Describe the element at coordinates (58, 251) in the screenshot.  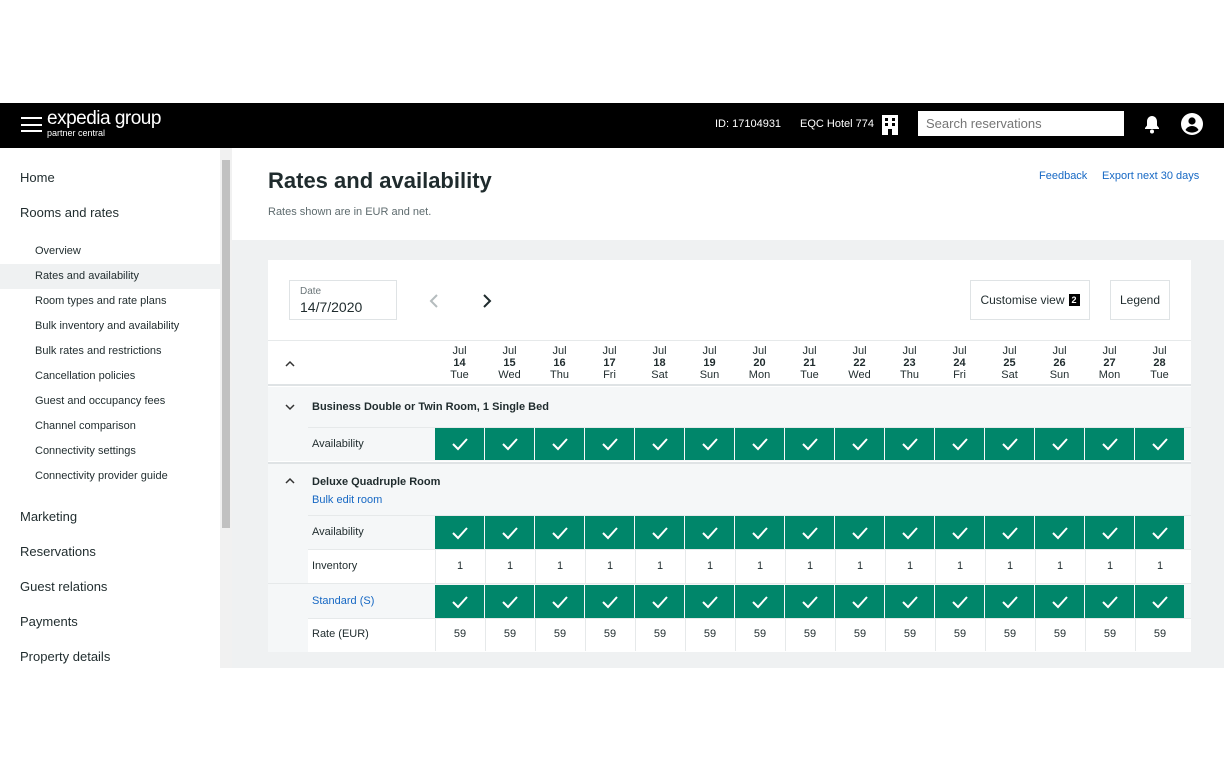
I see `sidebar-subitem: Overview` at that location.